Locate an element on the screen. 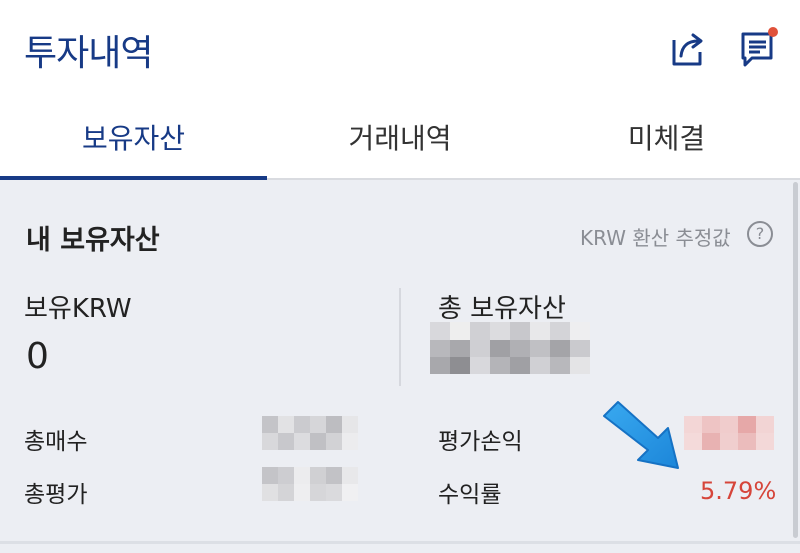 This screenshot has width=800, height=553. tab-bar: 보유자산 거래내역 미체결 is located at coordinates (400, 139).